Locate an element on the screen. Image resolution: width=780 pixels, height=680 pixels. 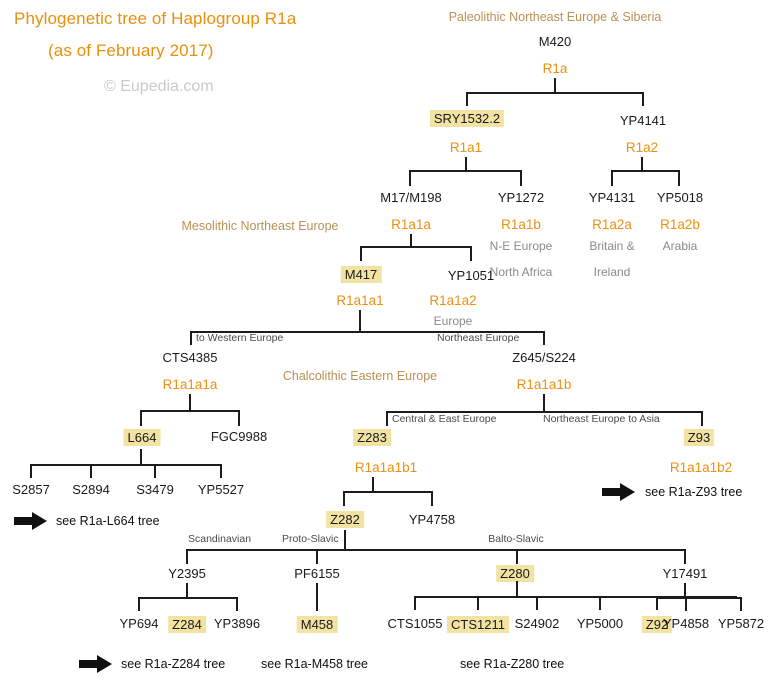
node-y17491-snp: Y17491 is located at coordinates (685, 573).